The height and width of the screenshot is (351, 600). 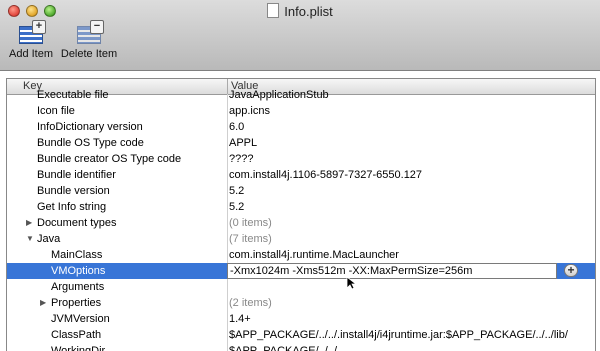 I want to click on row-value: (7 items), so click(x=250, y=239).